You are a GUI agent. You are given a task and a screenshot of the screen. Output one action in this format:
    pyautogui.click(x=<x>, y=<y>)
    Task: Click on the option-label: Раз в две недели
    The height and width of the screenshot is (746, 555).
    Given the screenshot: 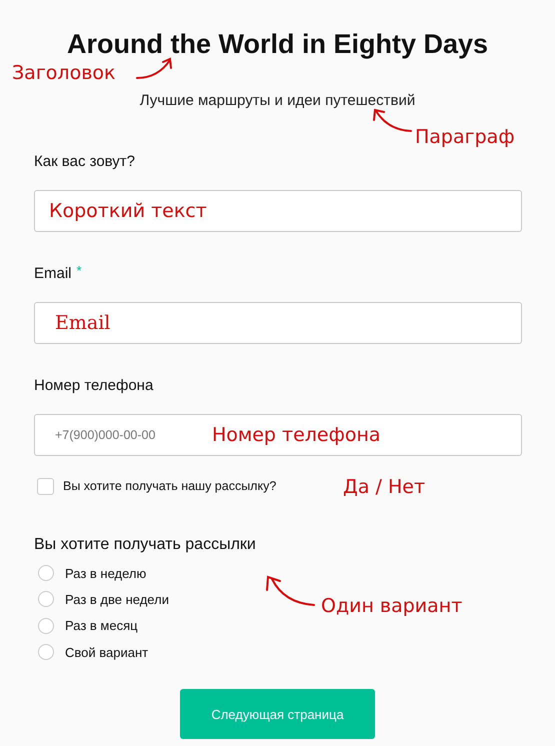 What is the action you would take?
    pyautogui.click(x=117, y=599)
    